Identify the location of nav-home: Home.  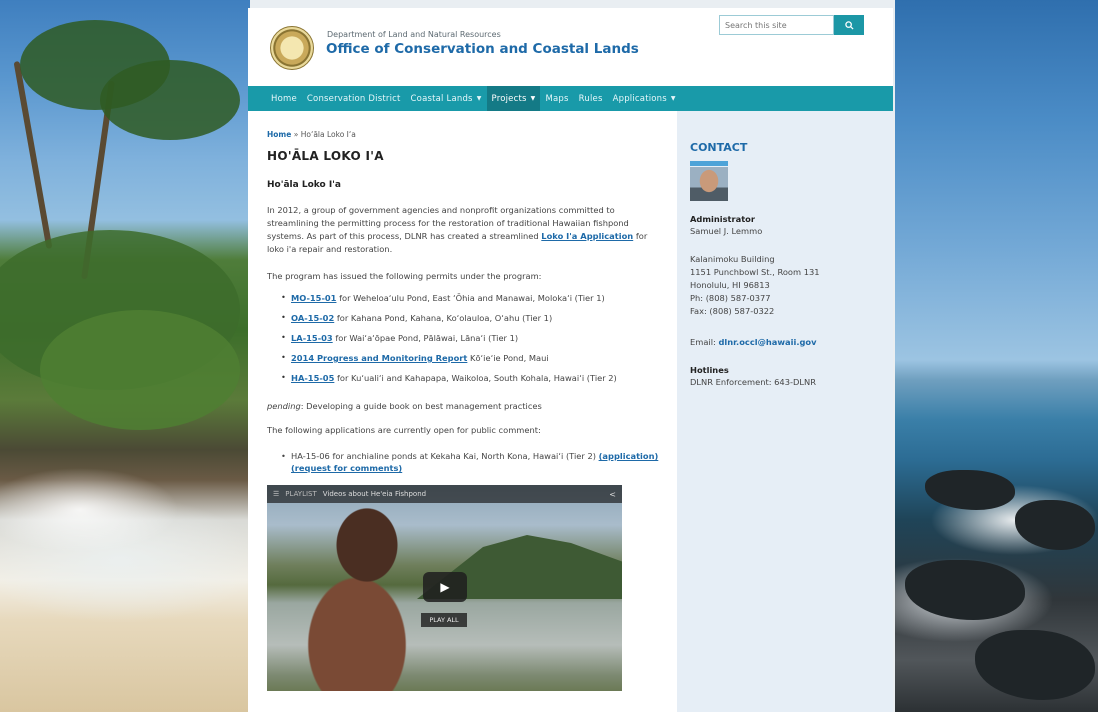
(284, 98).